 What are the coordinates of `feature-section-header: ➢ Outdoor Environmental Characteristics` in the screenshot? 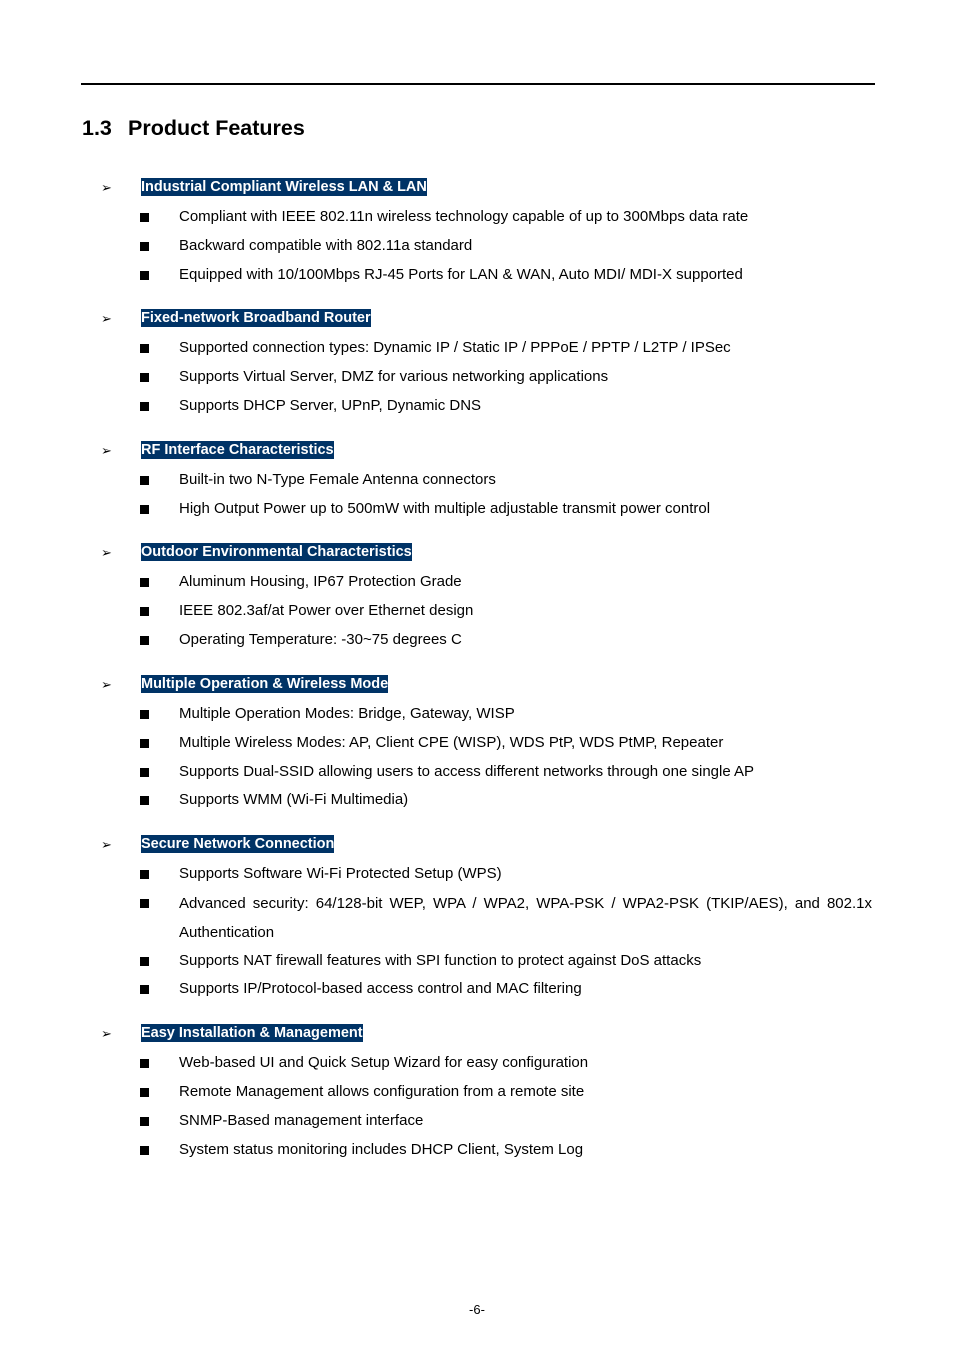 It's located at (477, 553).